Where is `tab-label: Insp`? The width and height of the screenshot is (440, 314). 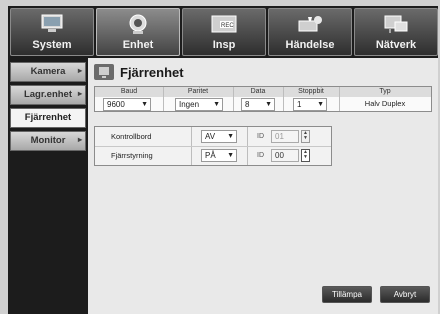
tab-label: Insp is located at coordinates (224, 45).